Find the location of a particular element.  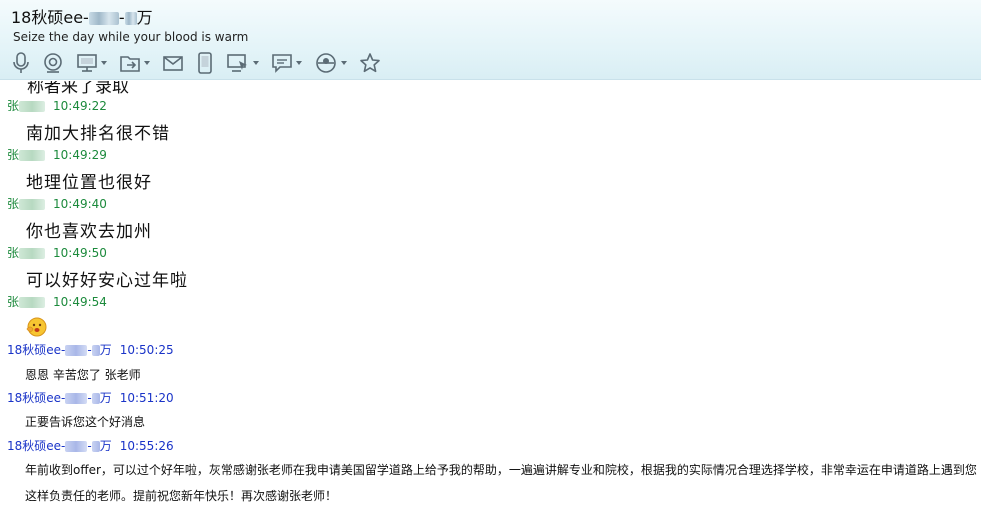

title-prefix: 18秋硕ee- is located at coordinates (50, 17).